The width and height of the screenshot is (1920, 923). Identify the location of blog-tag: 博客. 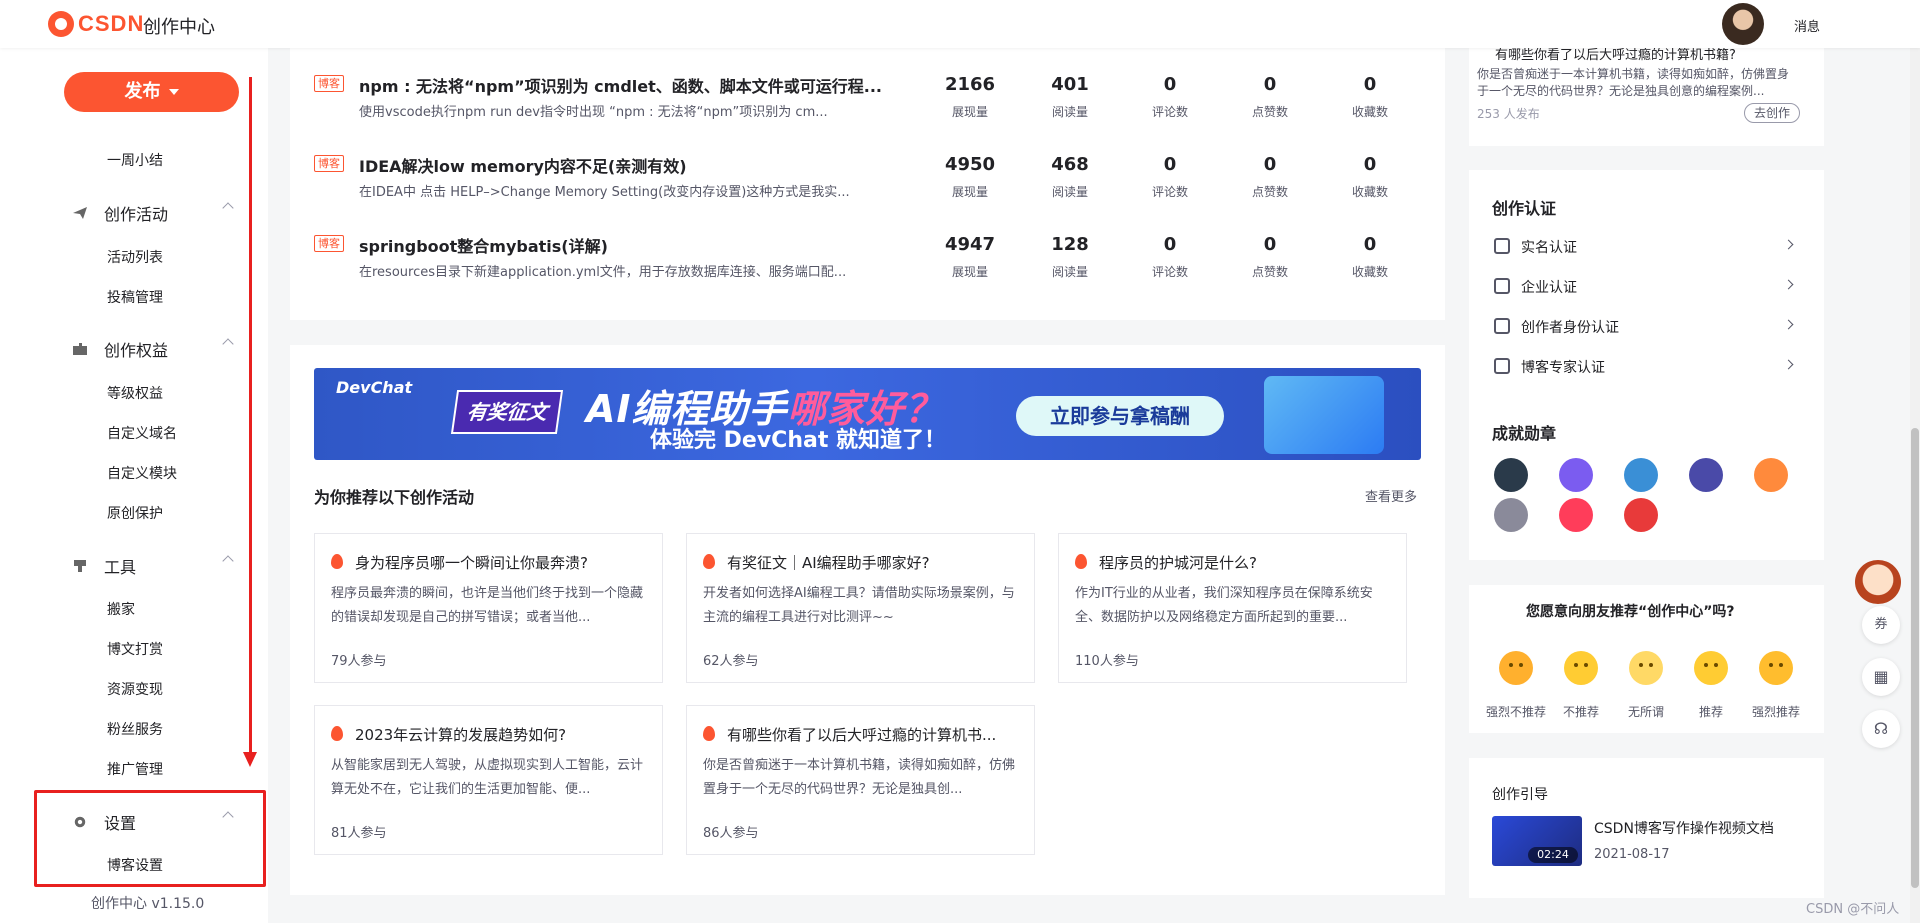
(329, 243).